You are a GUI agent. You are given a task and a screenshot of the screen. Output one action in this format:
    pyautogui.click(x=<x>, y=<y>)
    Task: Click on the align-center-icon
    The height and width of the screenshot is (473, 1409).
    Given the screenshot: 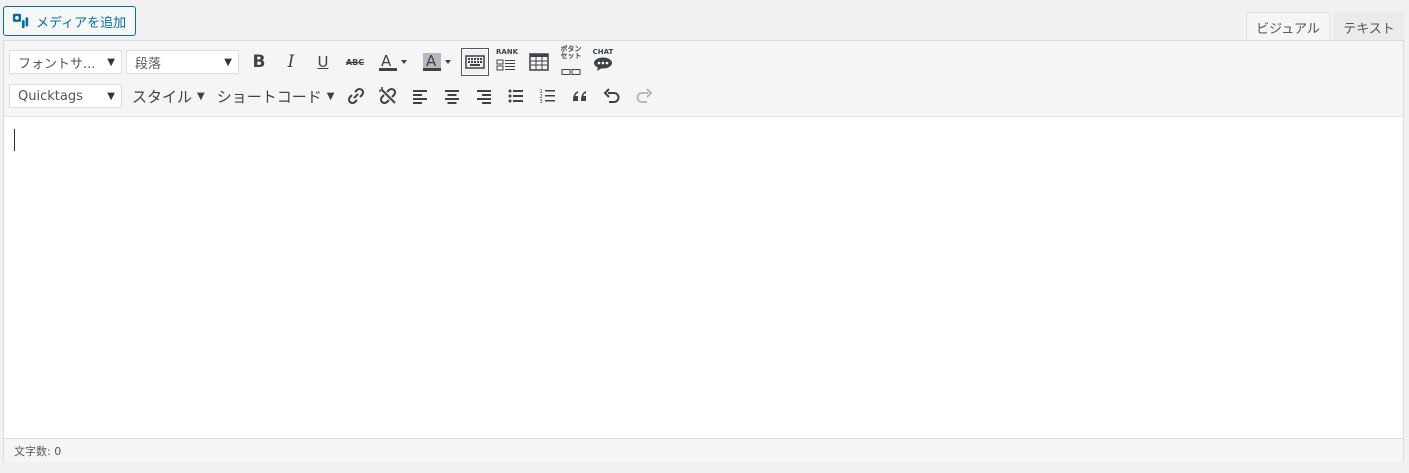 What is the action you would take?
    pyautogui.click(x=452, y=97)
    